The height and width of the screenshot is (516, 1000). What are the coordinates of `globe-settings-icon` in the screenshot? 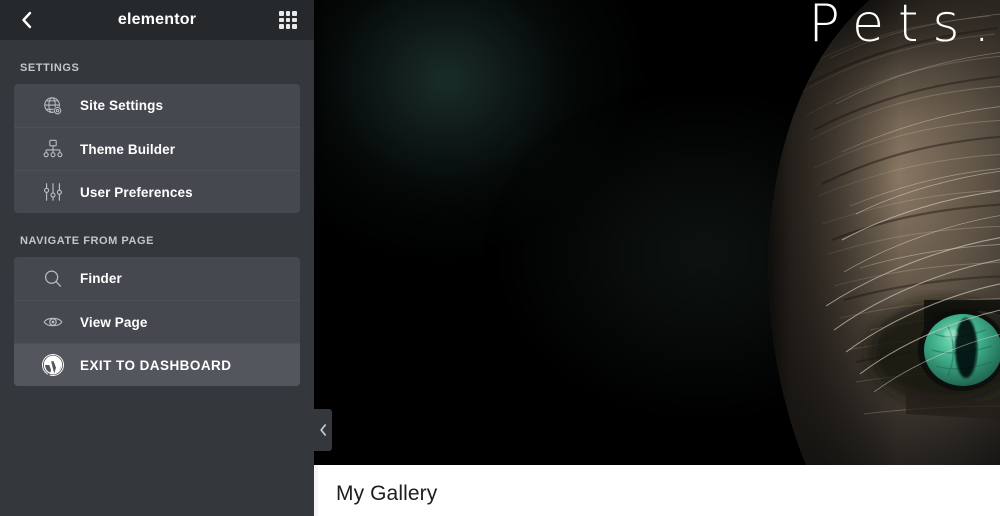 It's located at (53, 106).